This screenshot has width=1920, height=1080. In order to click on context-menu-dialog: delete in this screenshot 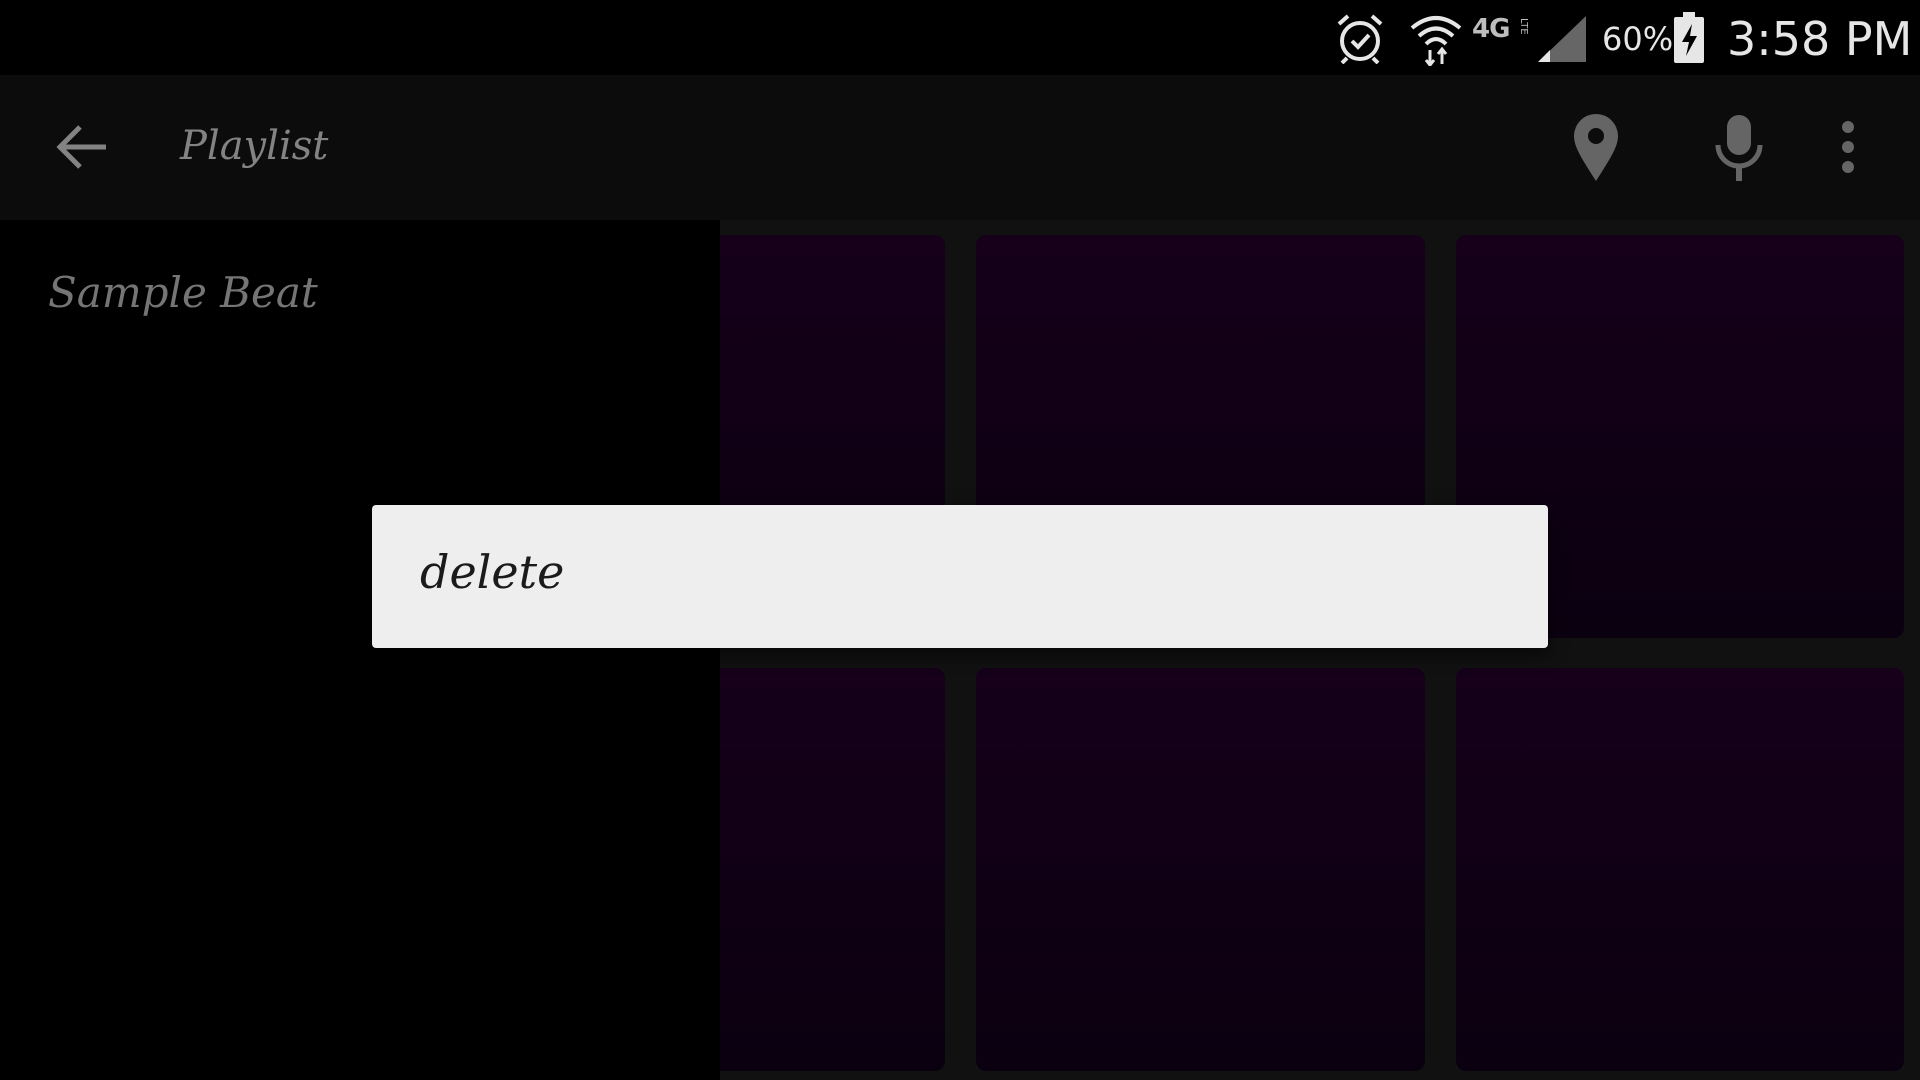, I will do `click(960, 576)`.